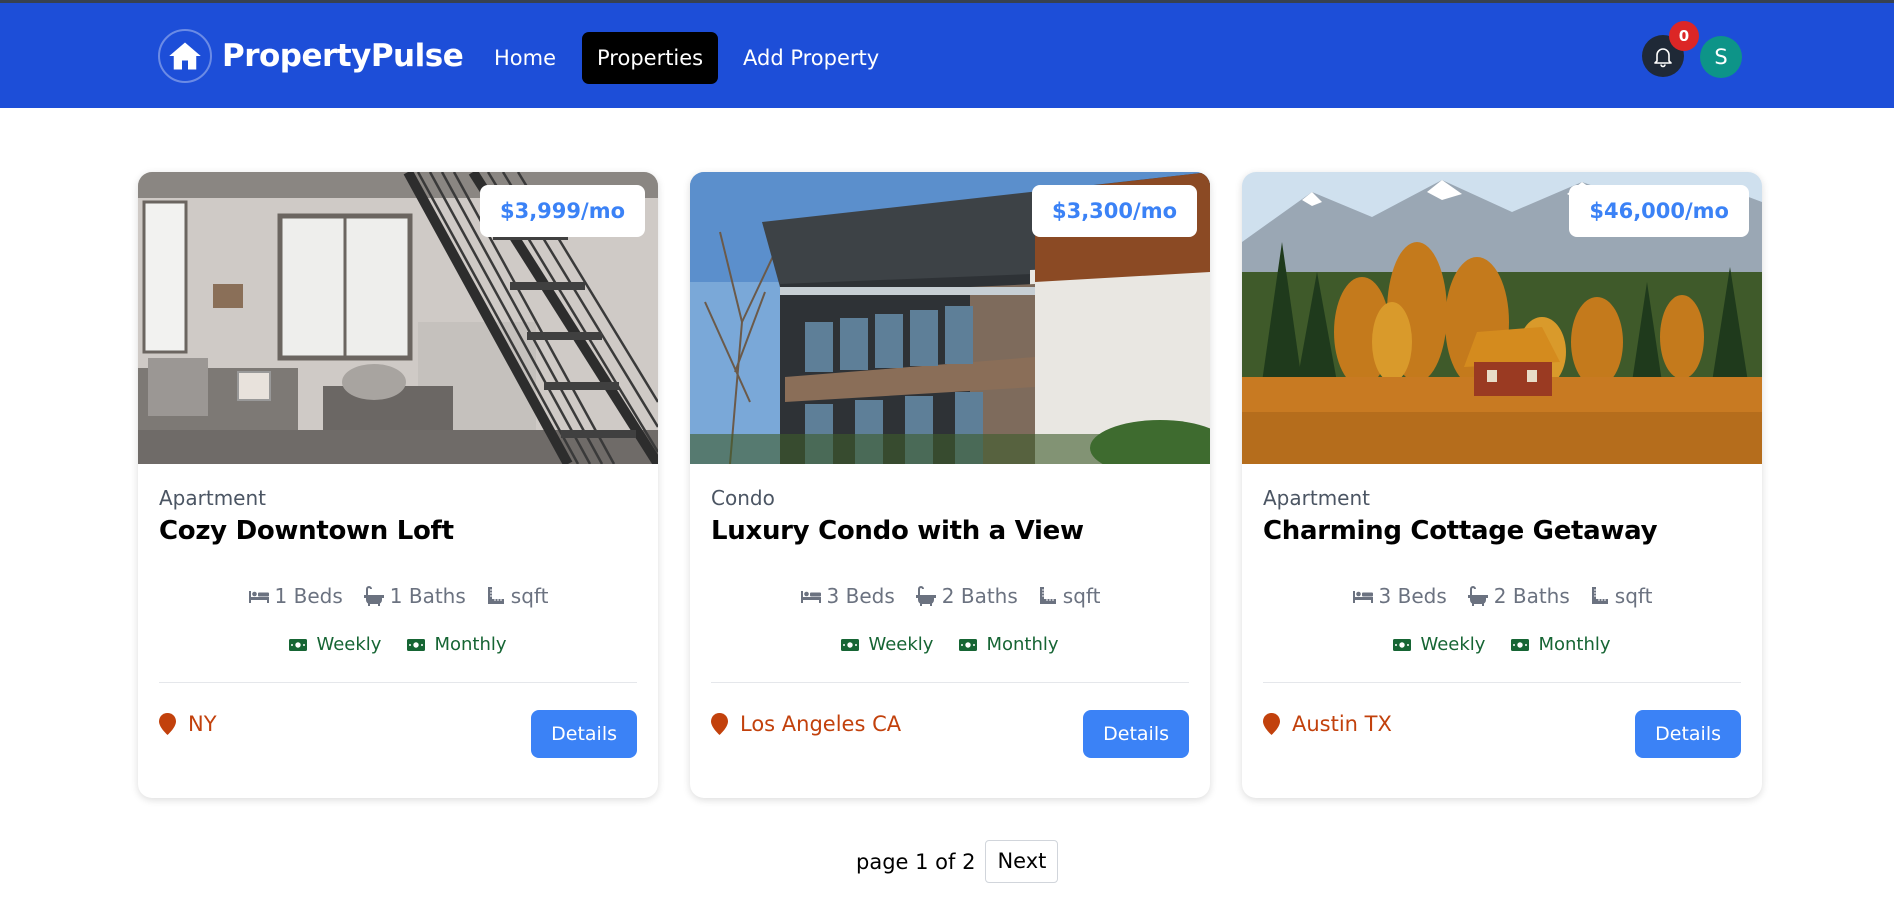  Describe the element at coordinates (308, 596) in the screenshot. I see `beds-label: 1 Beds` at that location.